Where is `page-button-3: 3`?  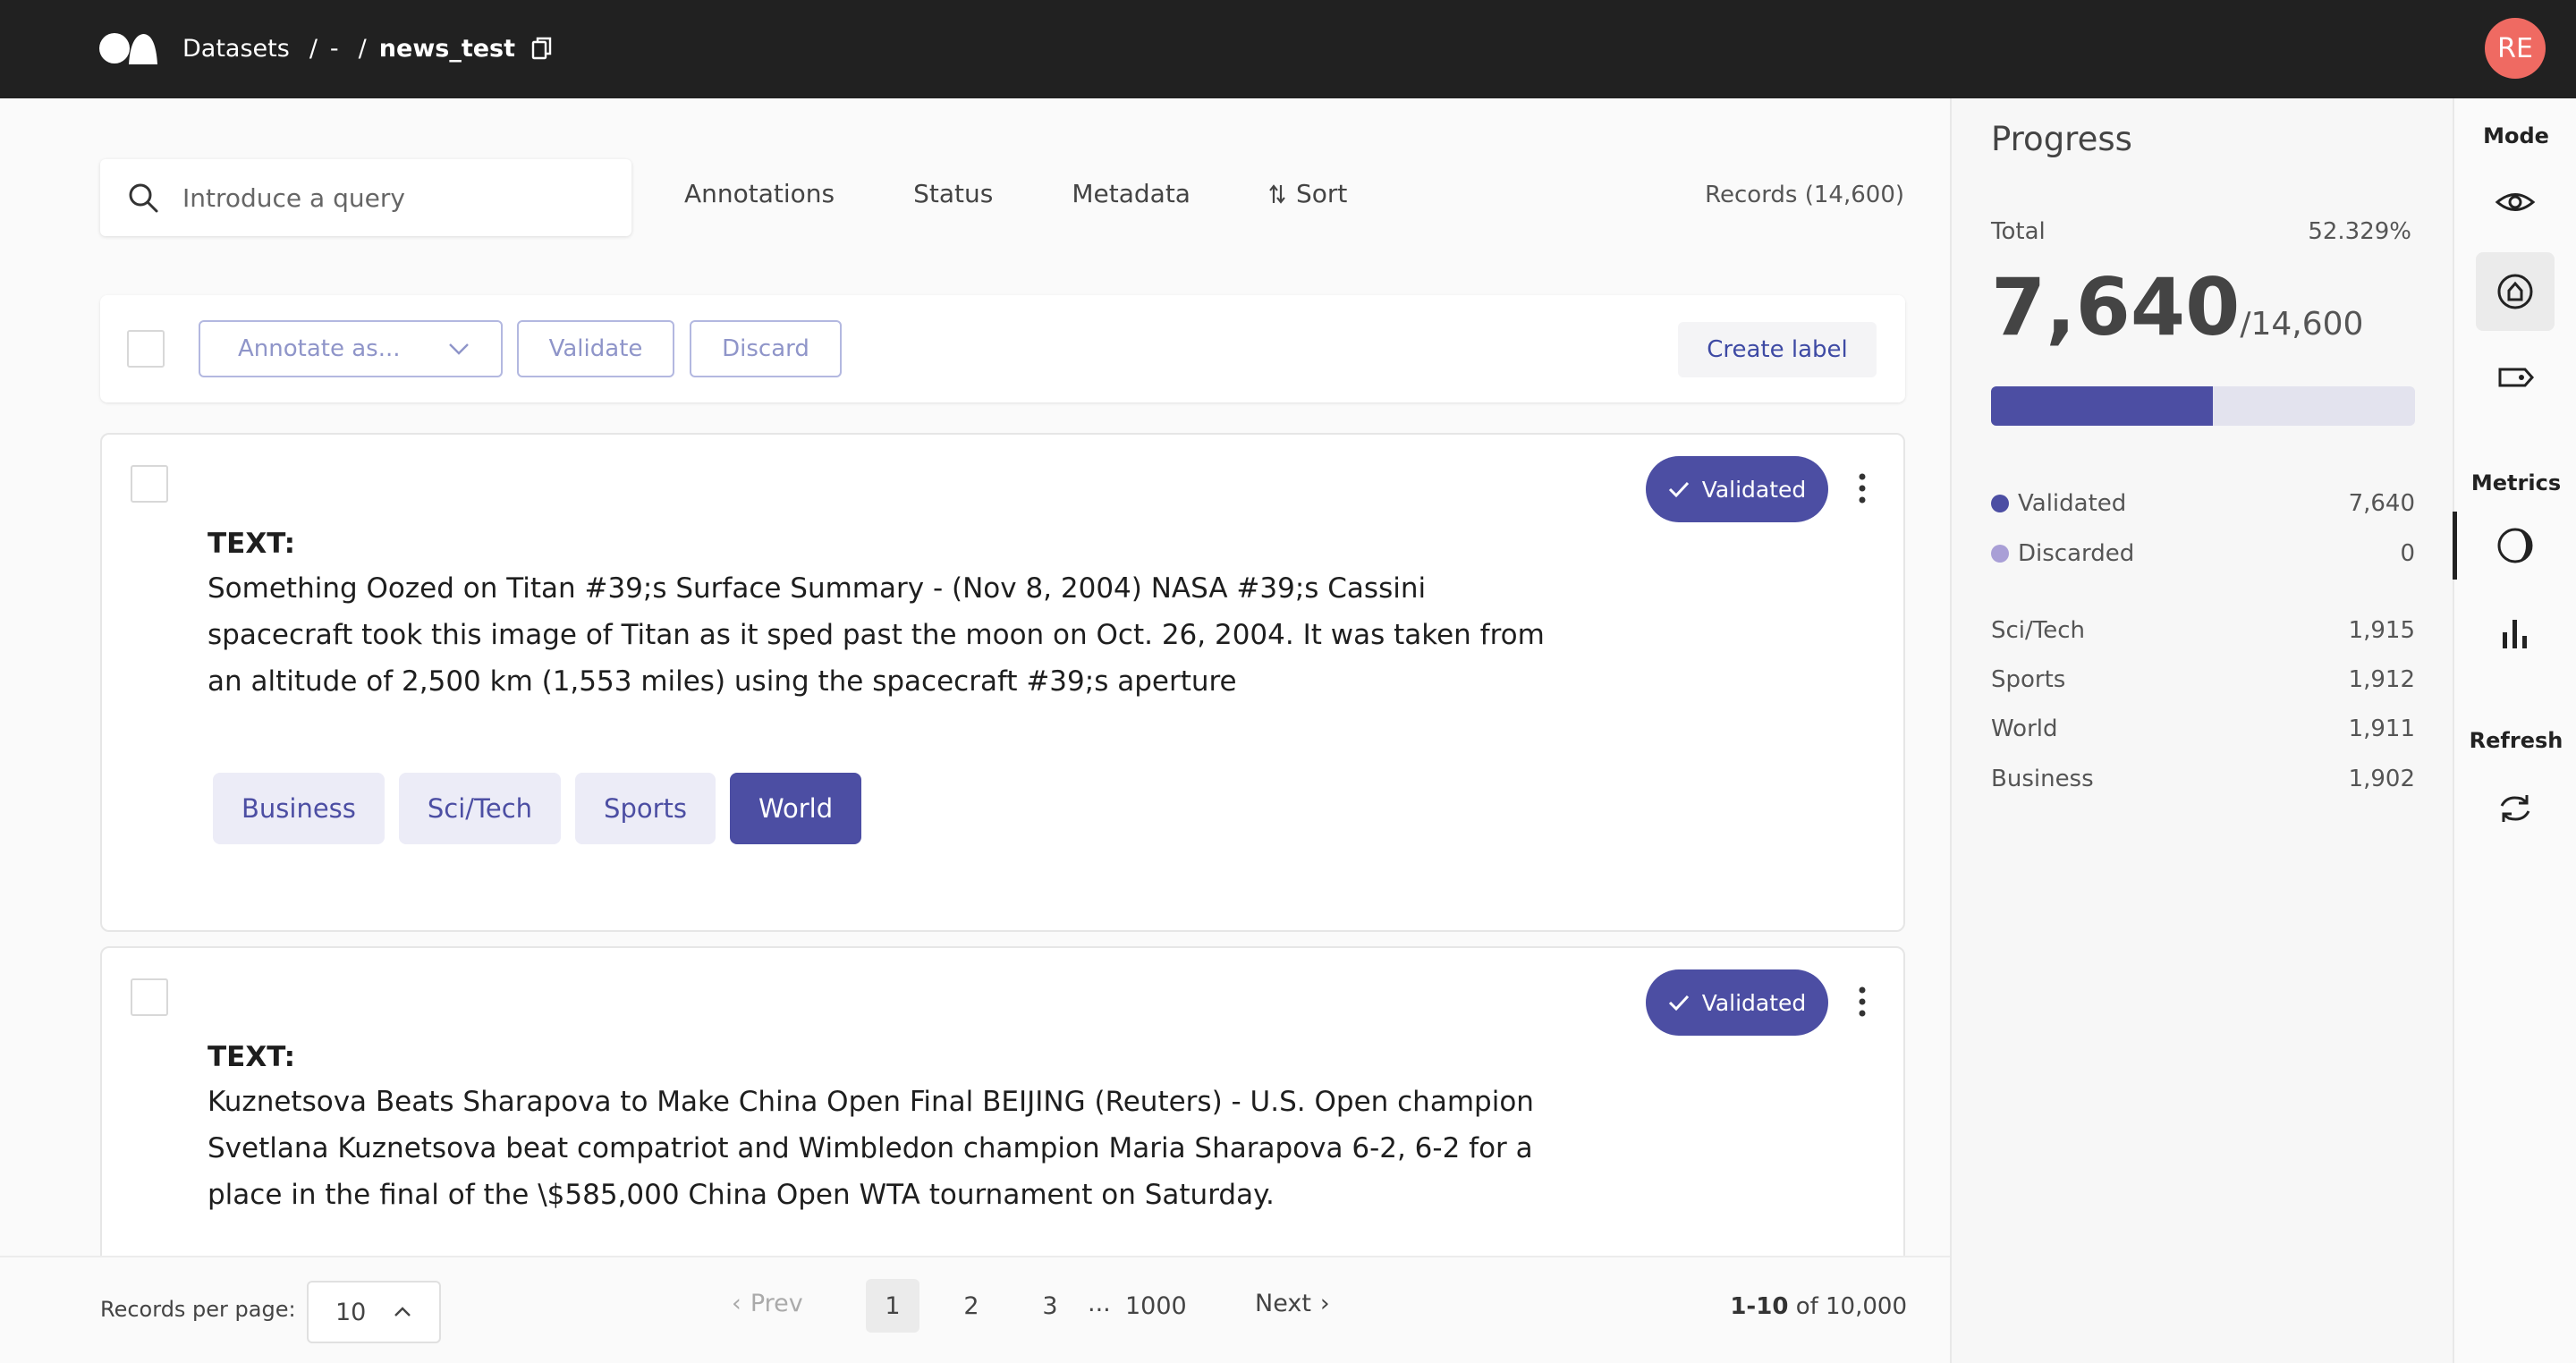 page-button-3: 3 is located at coordinates (1050, 1306).